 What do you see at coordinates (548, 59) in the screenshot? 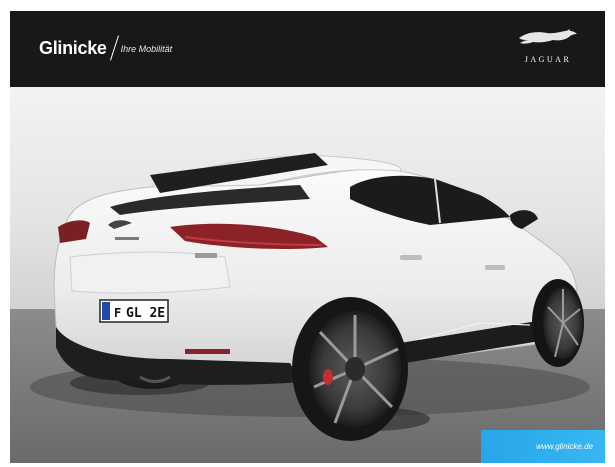
I see `brand-wordmark: JAGUAR` at bounding box center [548, 59].